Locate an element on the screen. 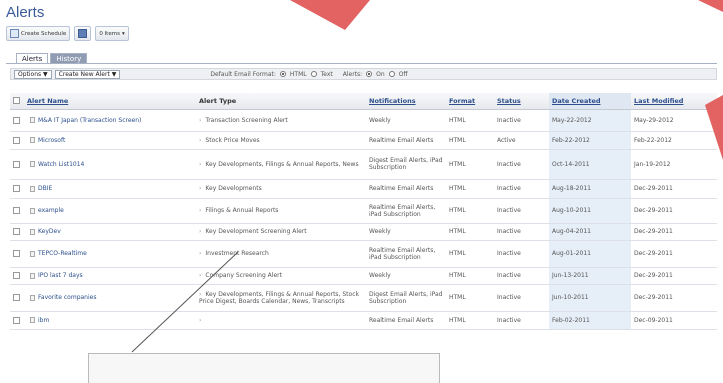 This screenshot has height=383, width=723. col-notifications: Notifications is located at coordinates (406, 101).